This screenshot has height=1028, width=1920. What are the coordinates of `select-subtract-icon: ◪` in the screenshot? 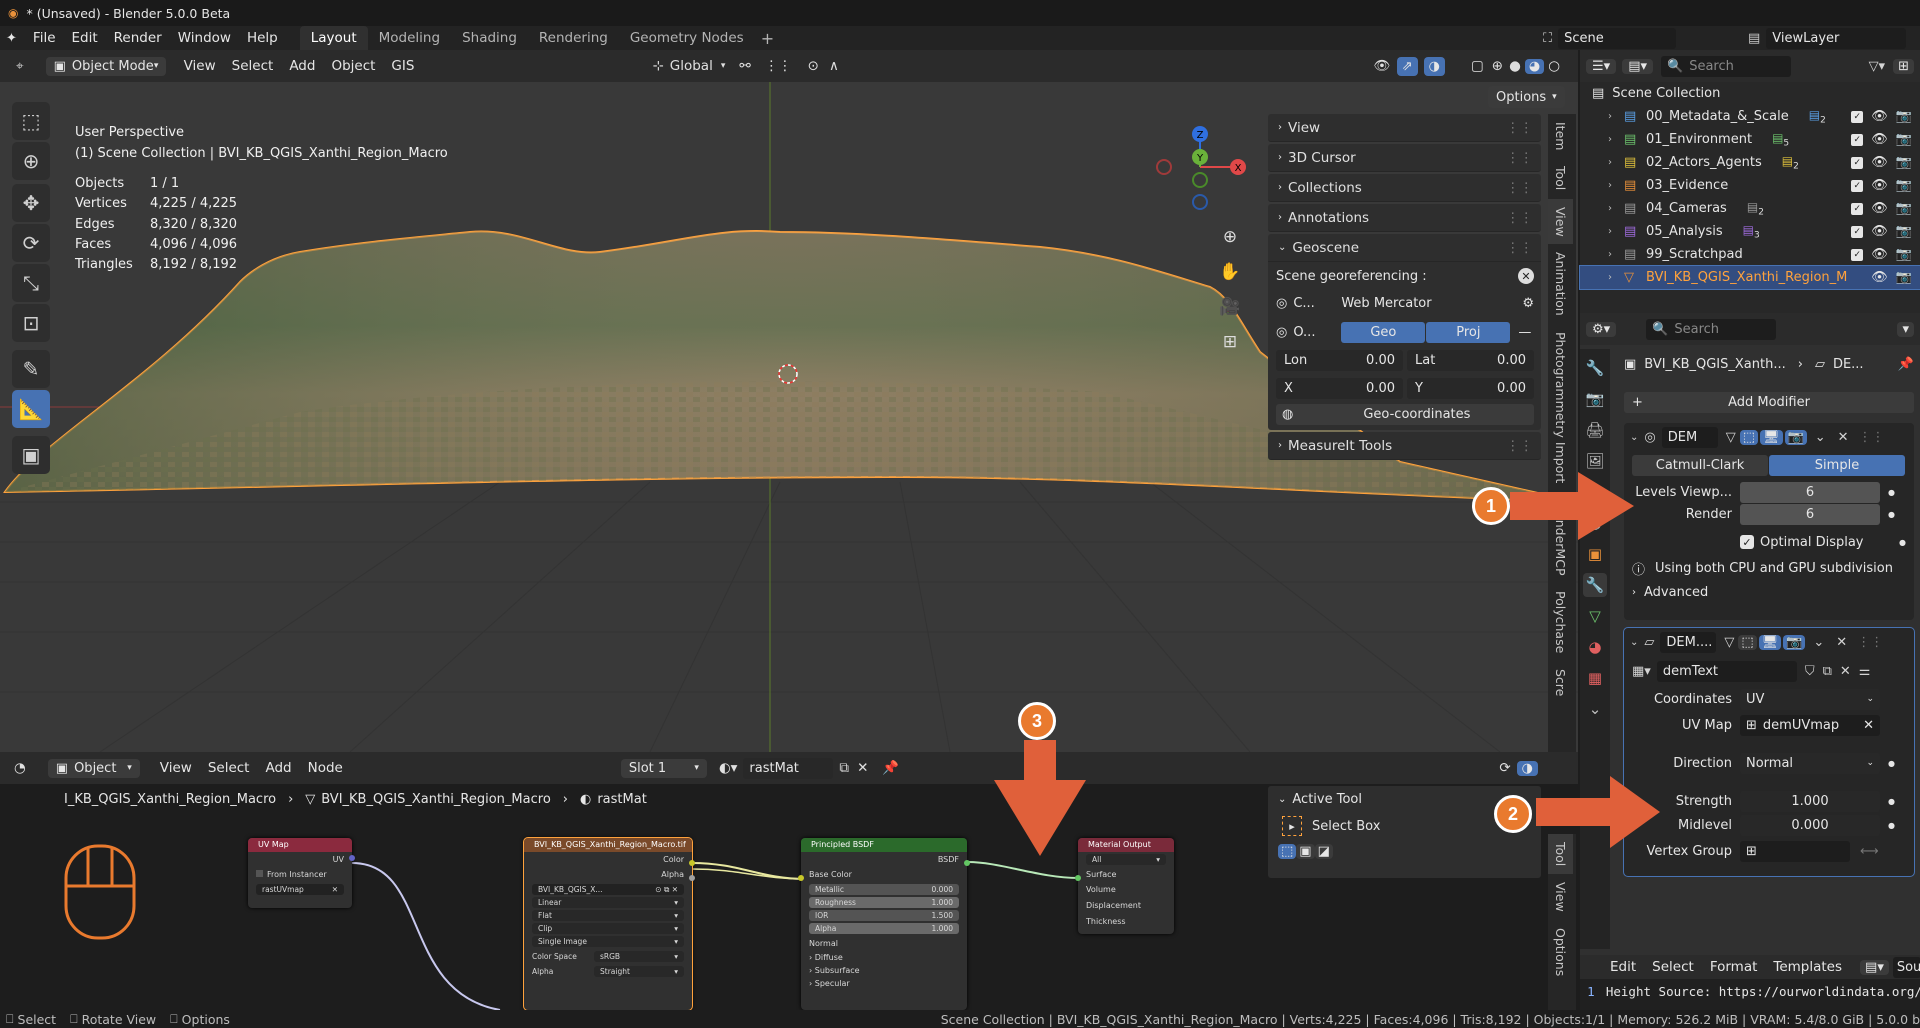 It's located at (1323, 851).